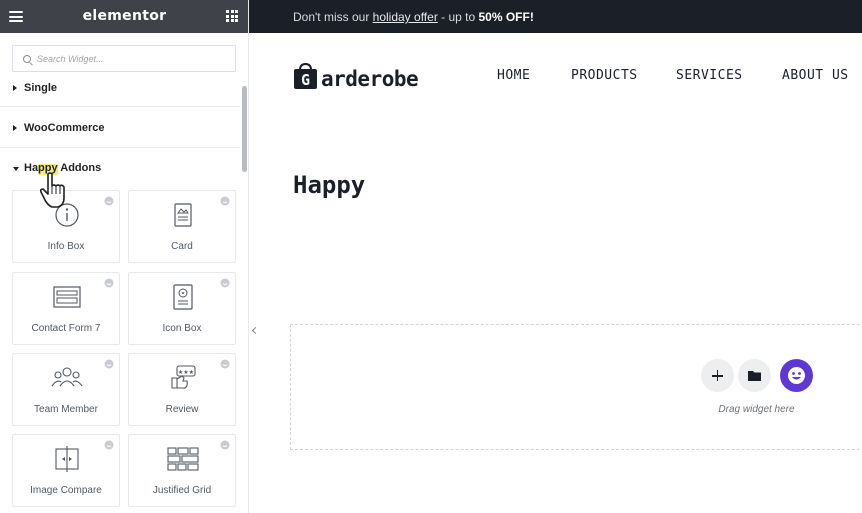  Describe the element at coordinates (255, 331) in the screenshot. I see `collapse-panel-chevron-icon` at that location.